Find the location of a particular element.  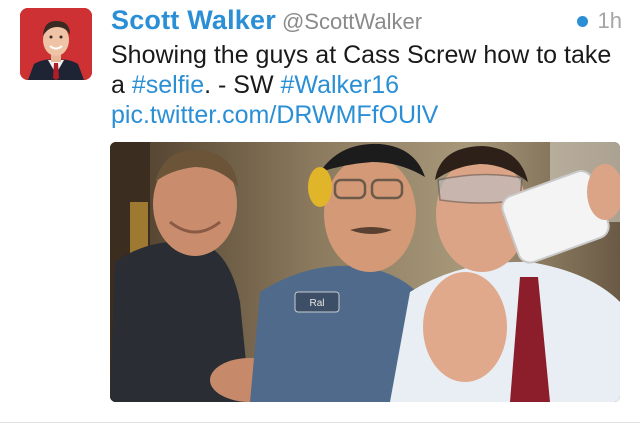

tweet-header: Scott Walker @ScottWalker is located at coordinates (366, 22).